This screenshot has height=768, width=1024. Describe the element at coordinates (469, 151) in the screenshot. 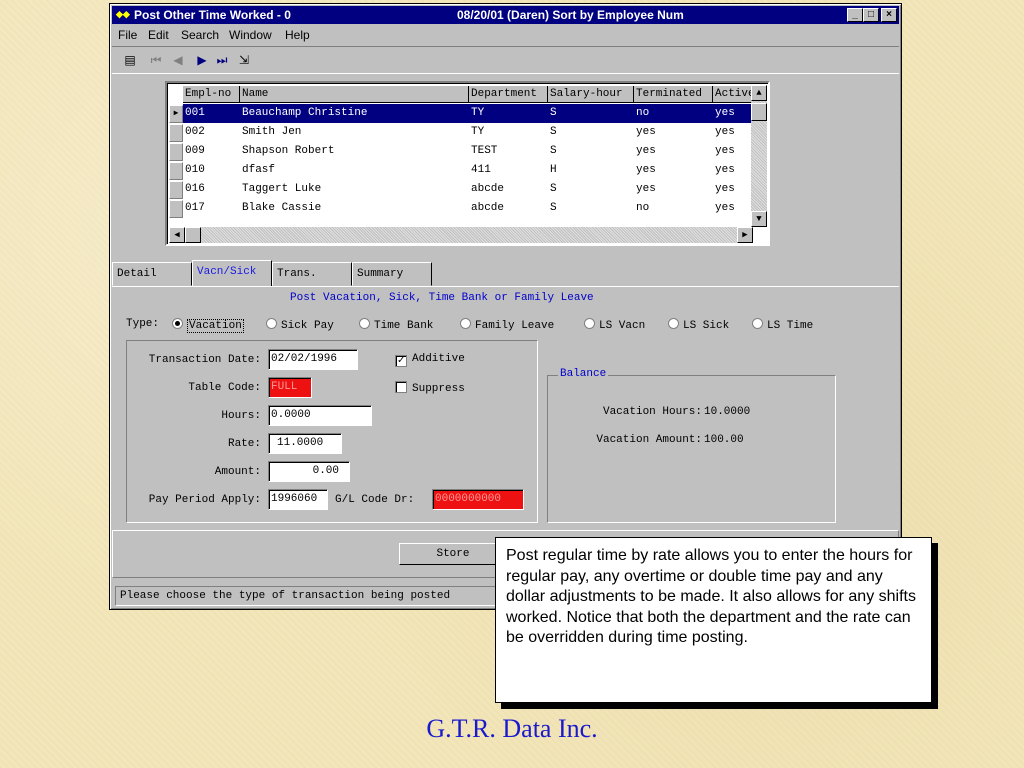

I see `table-row: 009 Shapson Robert TEST S yes yes` at that location.